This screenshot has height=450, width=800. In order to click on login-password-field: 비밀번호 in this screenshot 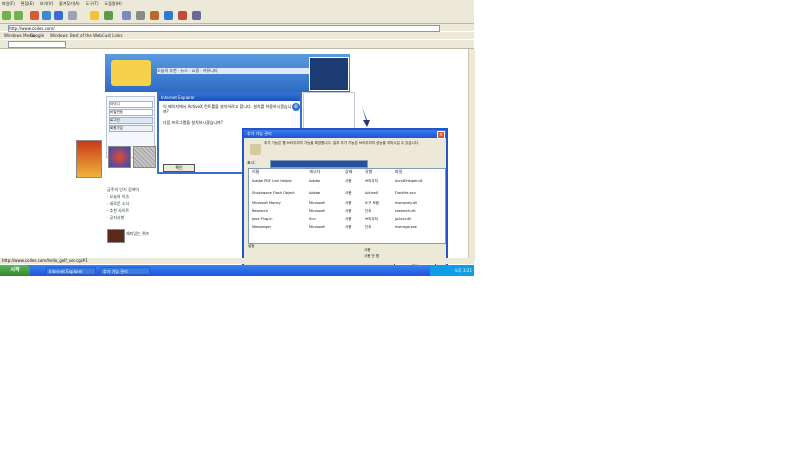, I will do `click(131, 112)`.